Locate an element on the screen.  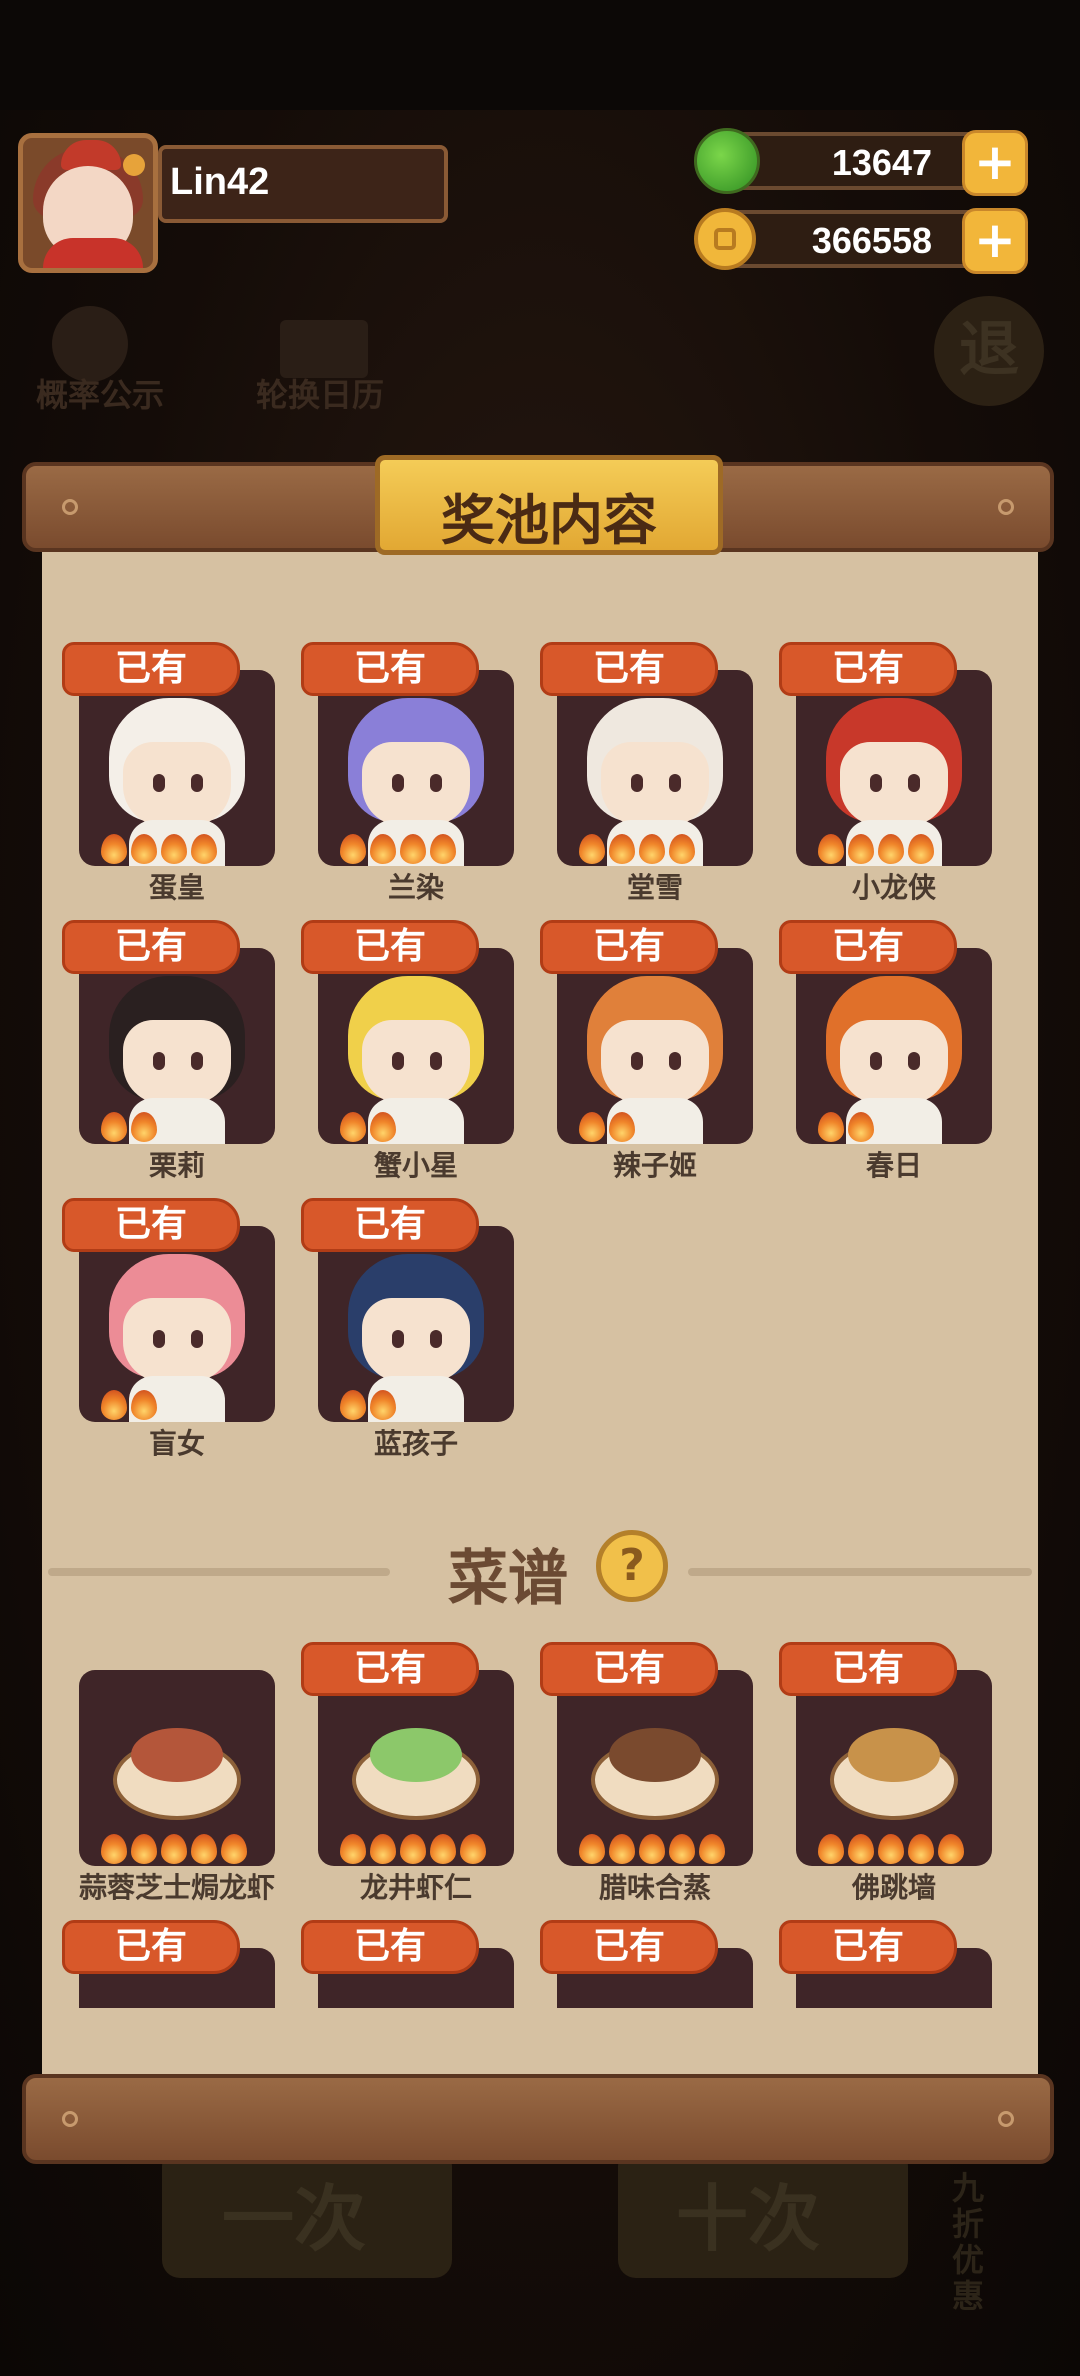
exit-button: 退 is located at coordinates (989, 351).